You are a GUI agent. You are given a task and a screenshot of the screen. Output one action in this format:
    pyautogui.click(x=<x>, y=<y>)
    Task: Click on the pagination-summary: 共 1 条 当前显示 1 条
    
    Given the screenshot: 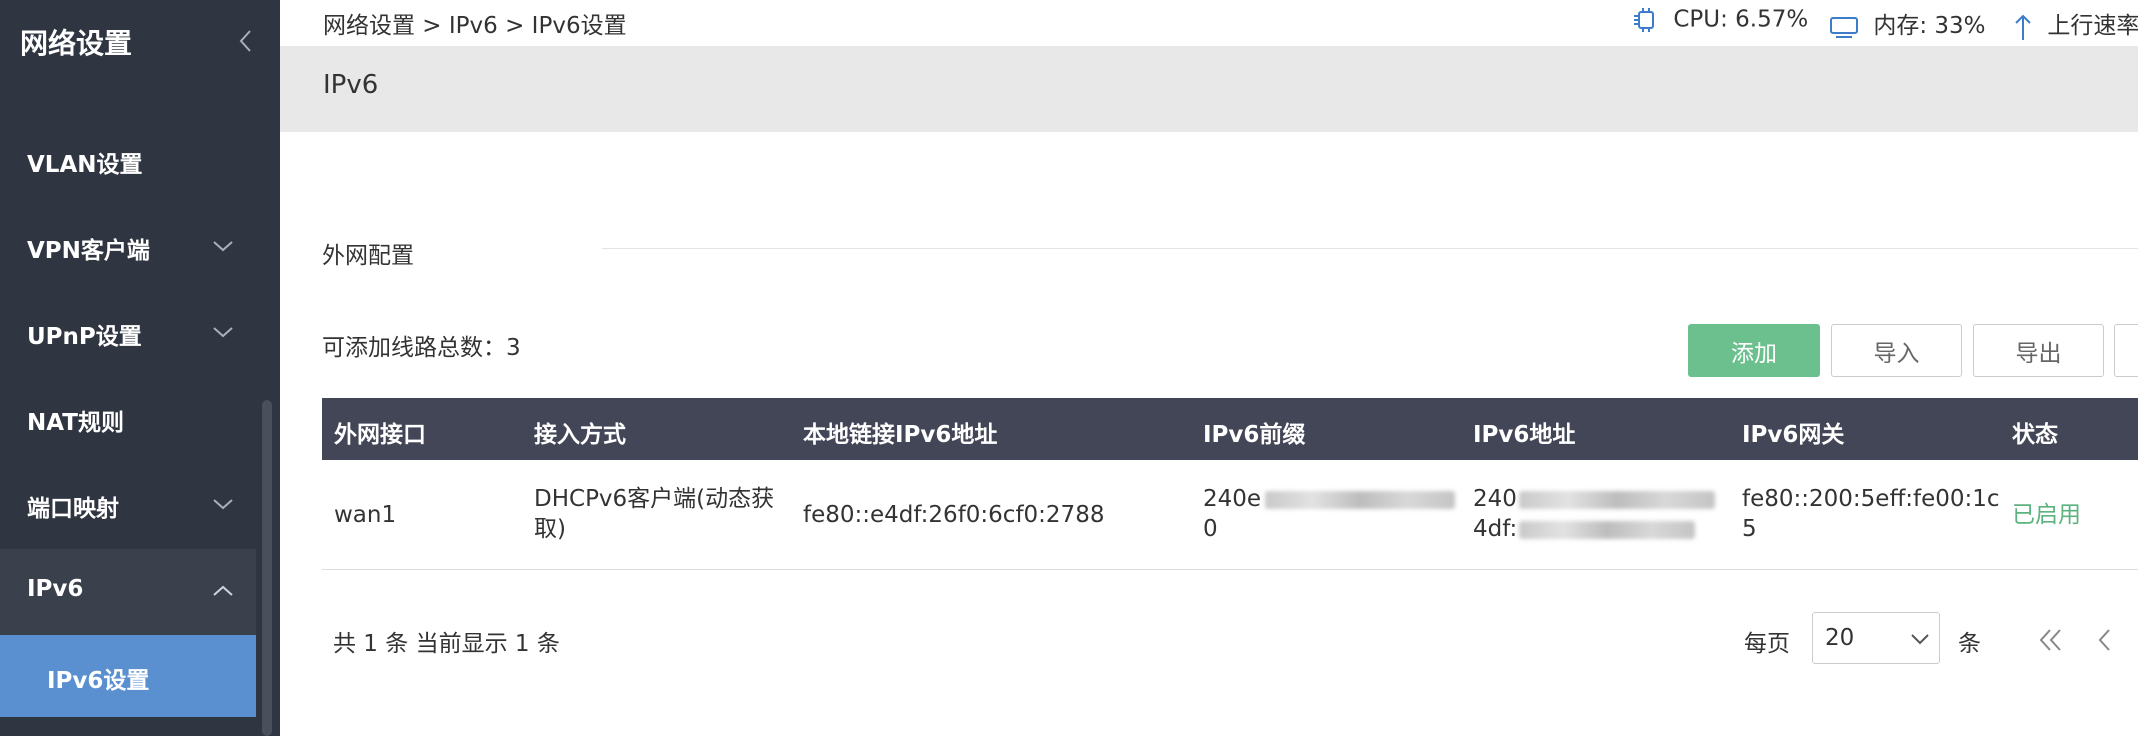 What is the action you would take?
    pyautogui.click(x=446, y=644)
    